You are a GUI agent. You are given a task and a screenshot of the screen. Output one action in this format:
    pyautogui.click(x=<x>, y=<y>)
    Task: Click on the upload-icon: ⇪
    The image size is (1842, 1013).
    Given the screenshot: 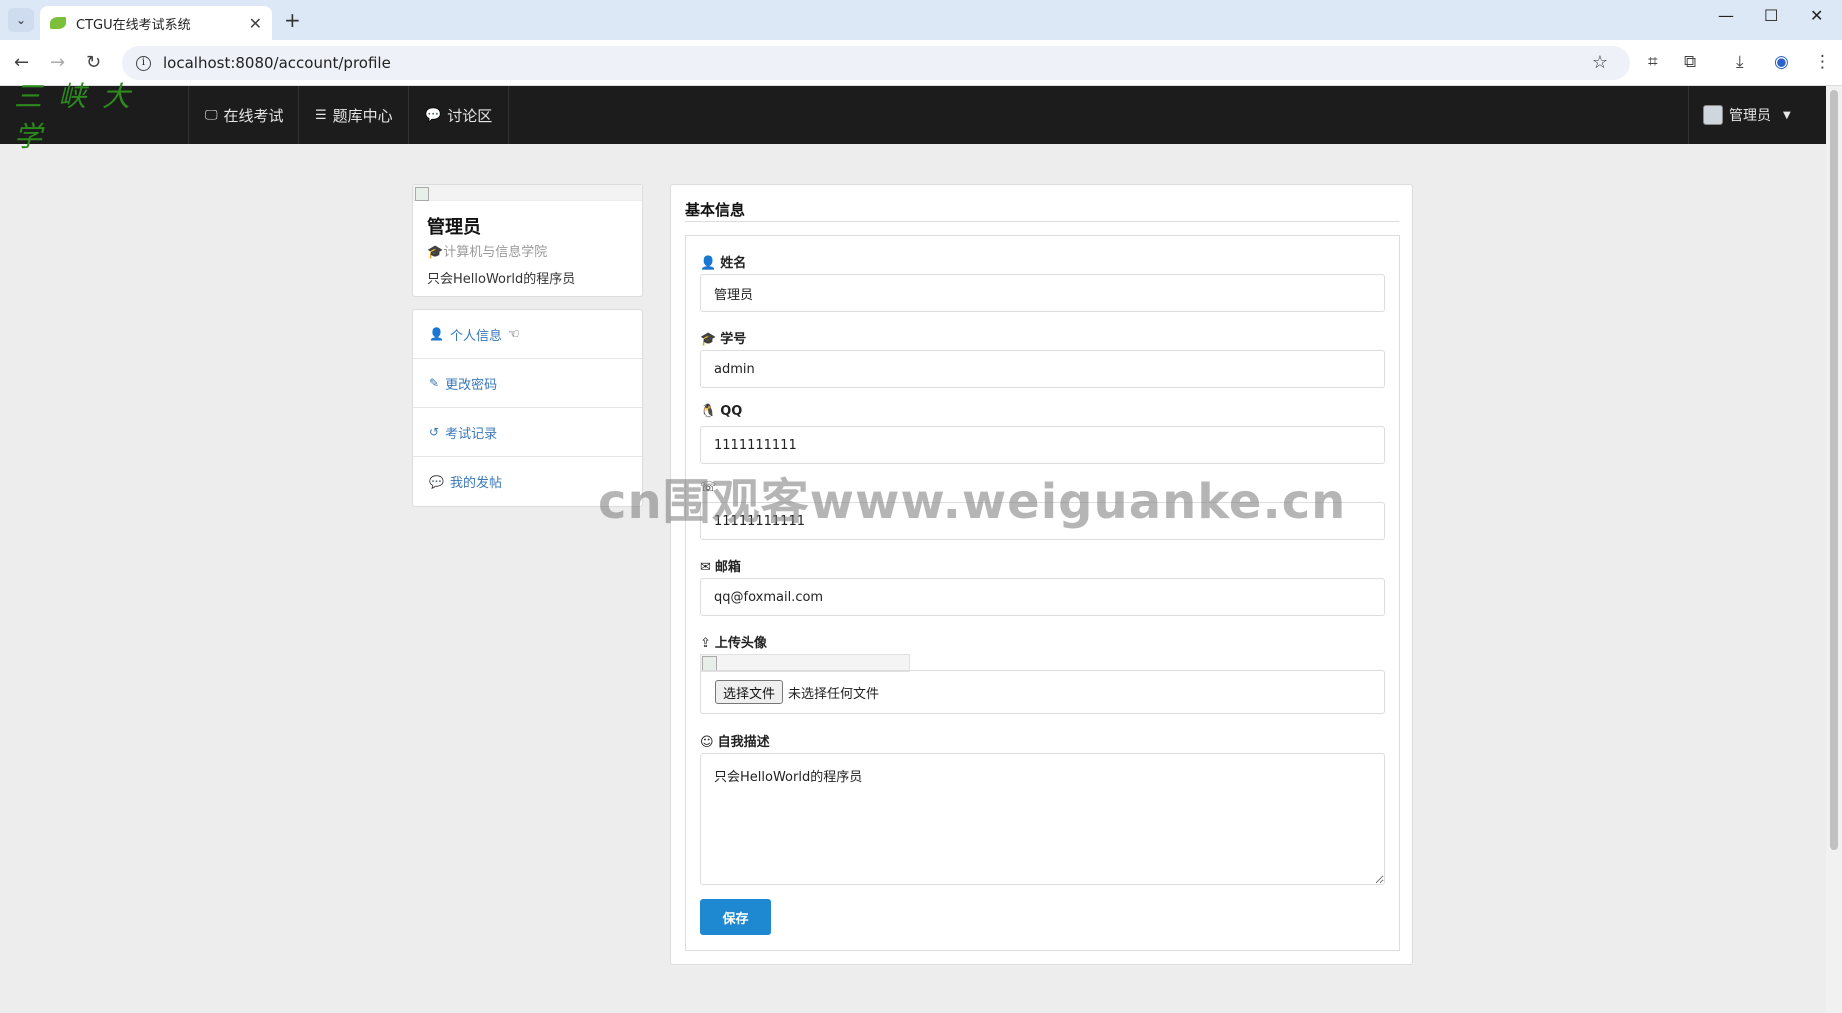 What is the action you would take?
    pyautogui.click(x=705, y=643)
    